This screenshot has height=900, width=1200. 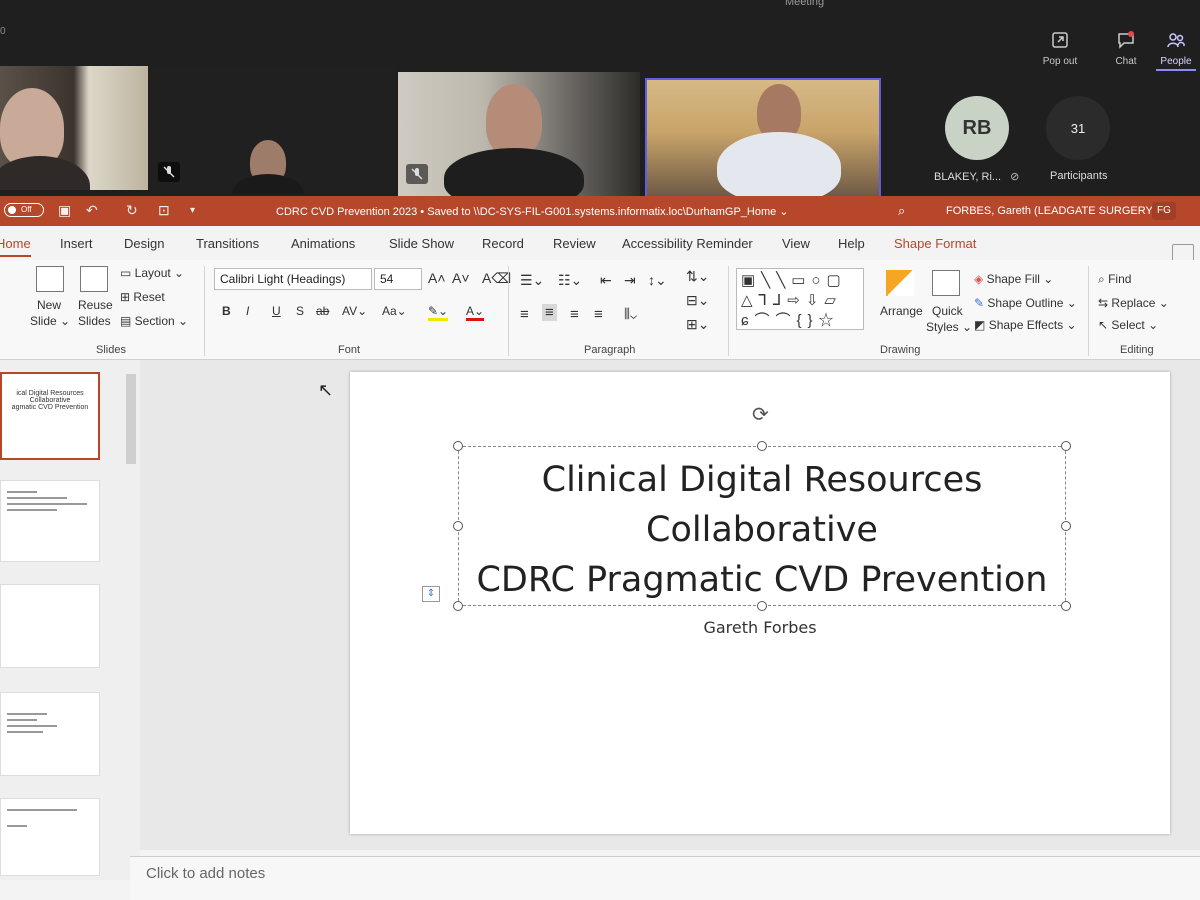 What do you see at coordinates (95, 305) in the screenshot?
I see `reuse-slides-button: Reuse` at bounding box center [95, 305].